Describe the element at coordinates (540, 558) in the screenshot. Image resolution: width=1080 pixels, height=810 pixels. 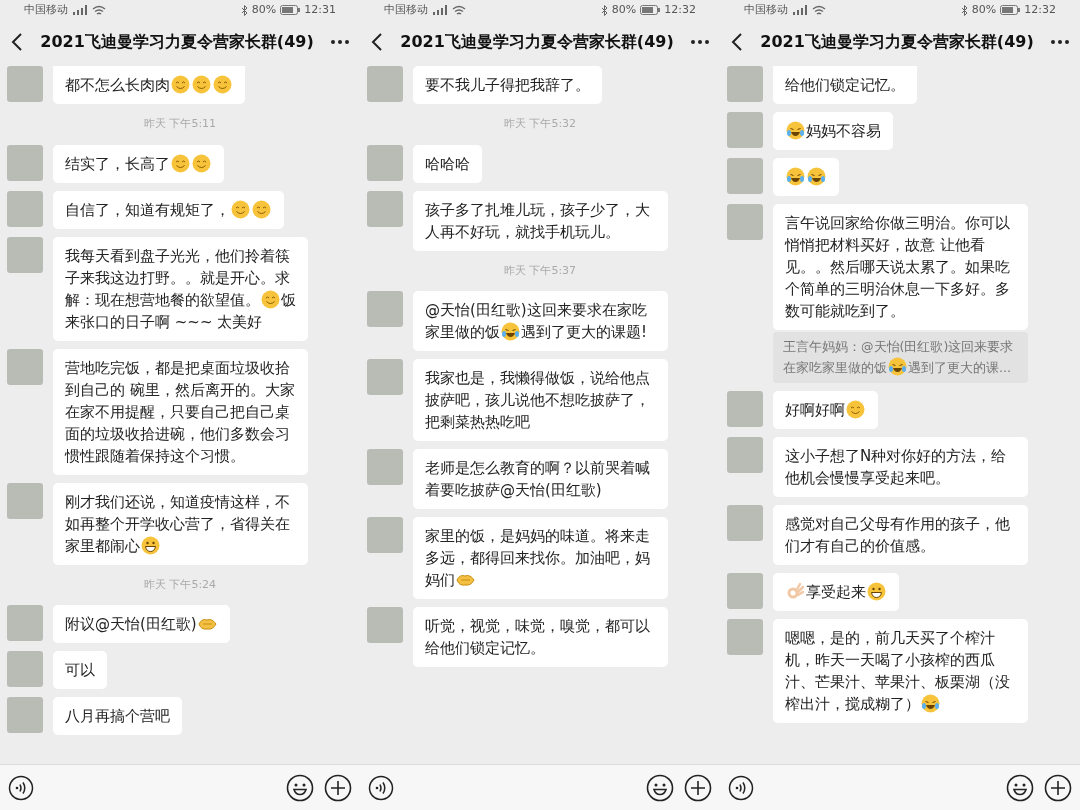
I see `message-bubble: 家里的饭，是妈妈的味道。将来走多远，都得回来找你。加油吧，妈妈们` at that location.